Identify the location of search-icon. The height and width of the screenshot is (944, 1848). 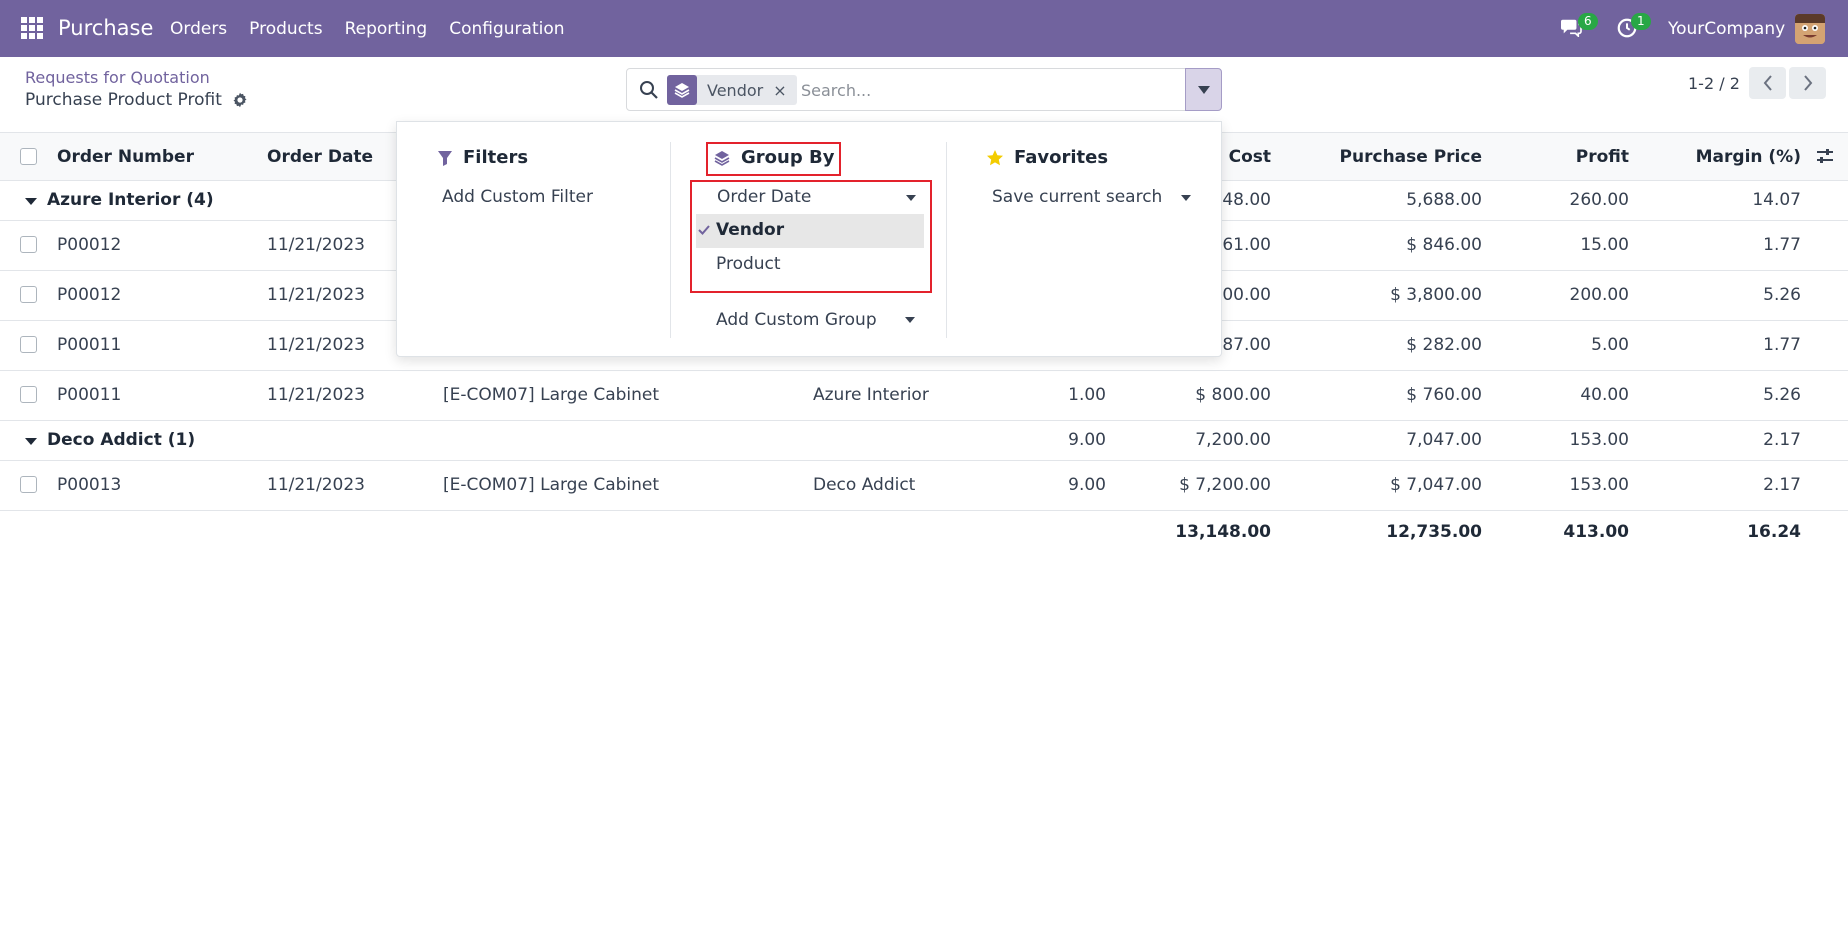
(649, 90).